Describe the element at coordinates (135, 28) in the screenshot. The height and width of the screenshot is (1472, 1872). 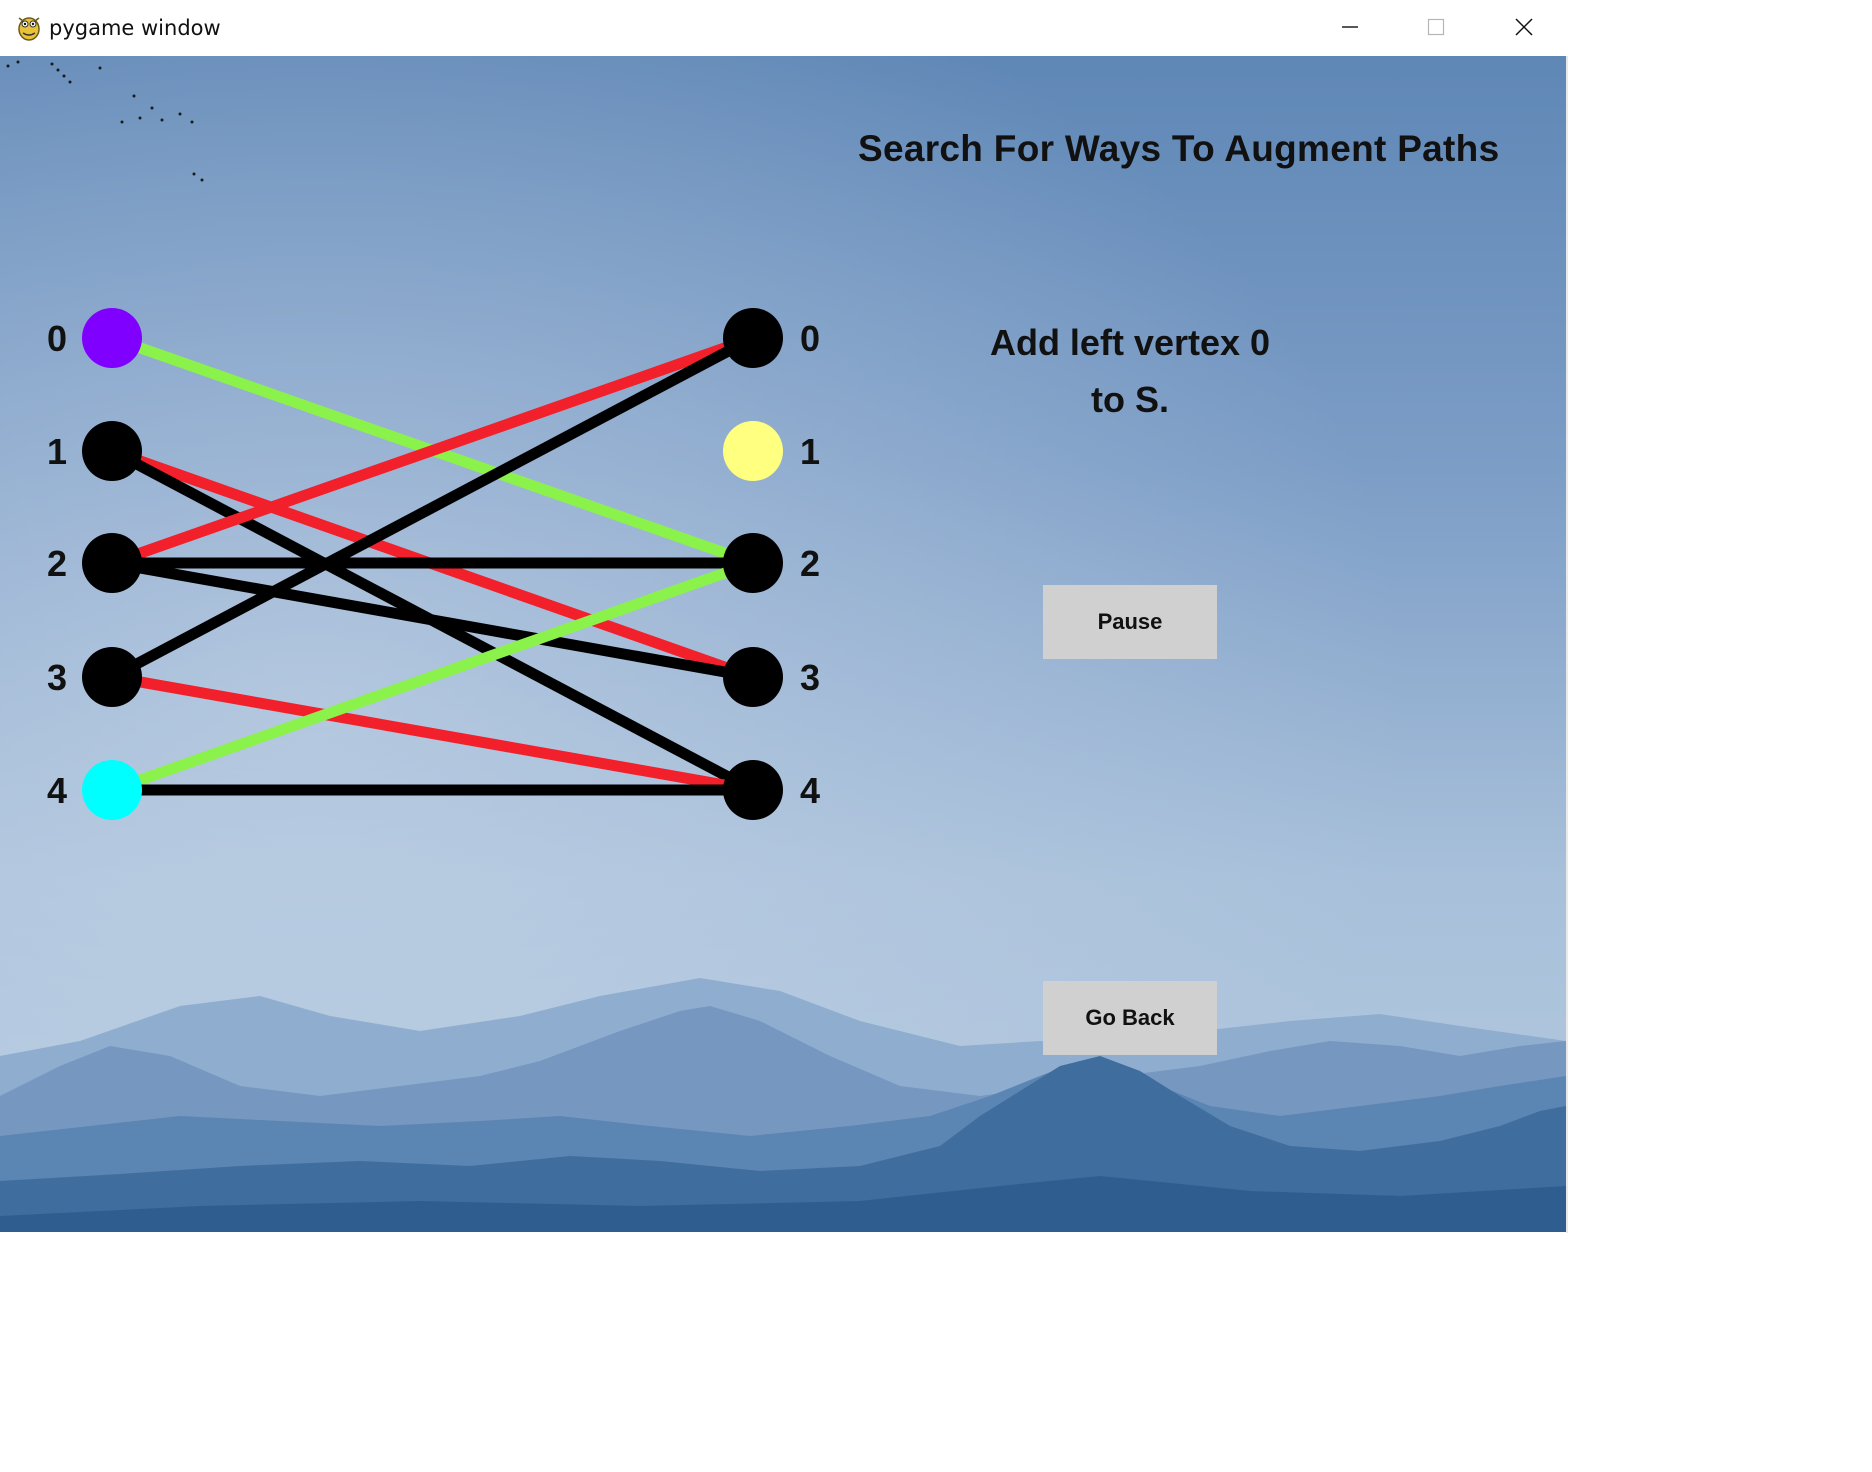
I see `window-title: pygame window` at that location.